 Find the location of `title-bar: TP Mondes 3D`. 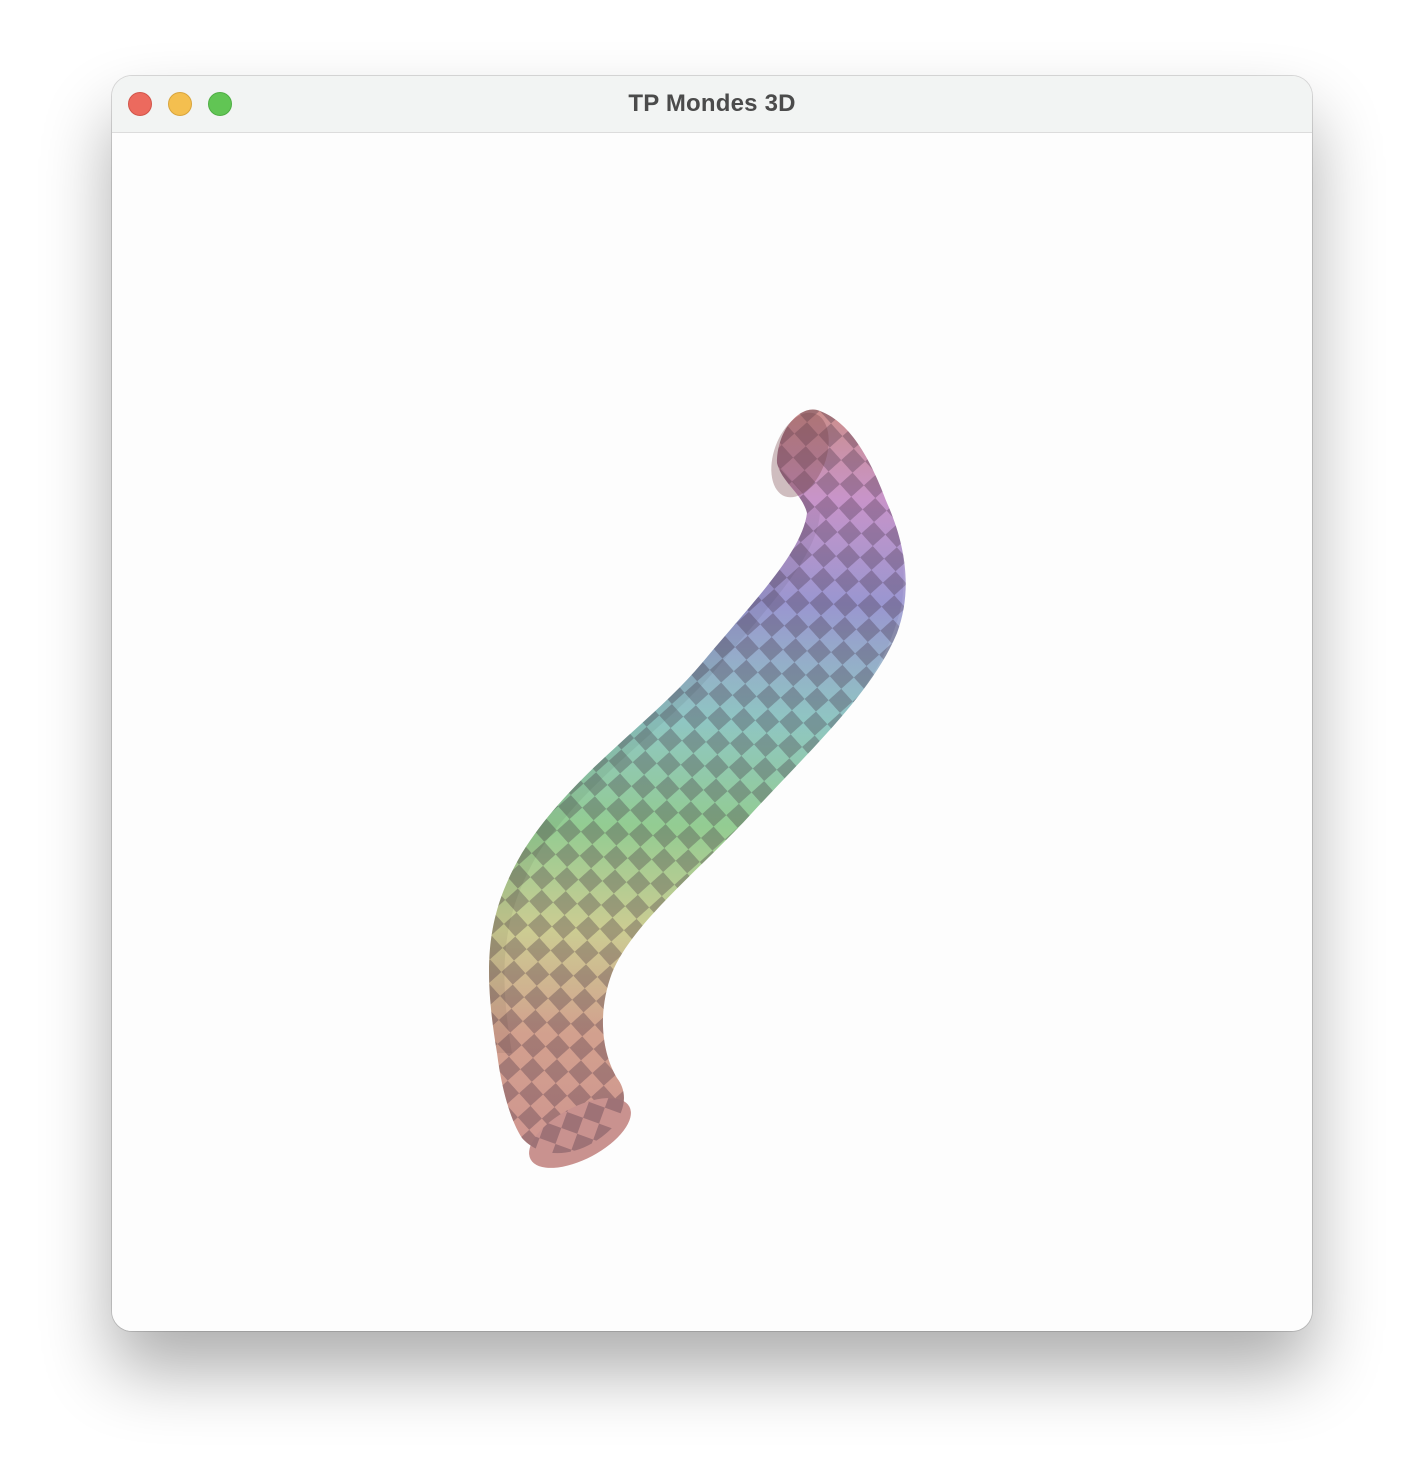

title-bar: TP Mondes 3D is located at coordinates (712, 104).